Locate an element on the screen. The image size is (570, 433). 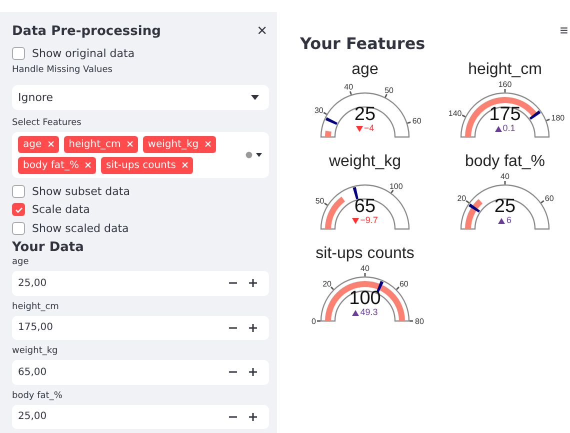
gauge-value: 100 is located at coordinates (365, 298).